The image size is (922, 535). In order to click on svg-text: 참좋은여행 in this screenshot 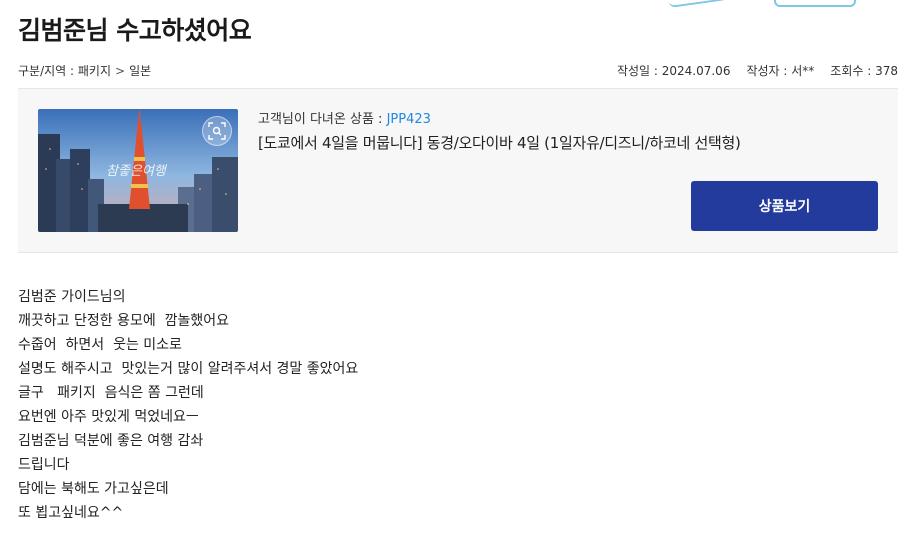, I will do `click(137, 171)`.